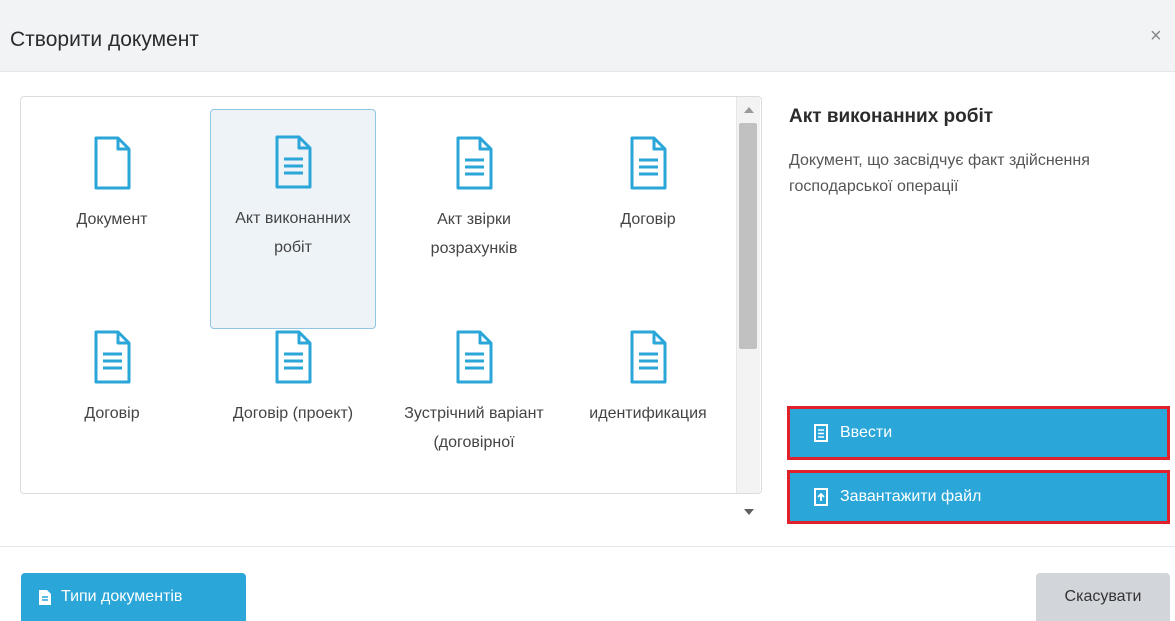  I want to click on grid-scrollbar, so click(748, 306).